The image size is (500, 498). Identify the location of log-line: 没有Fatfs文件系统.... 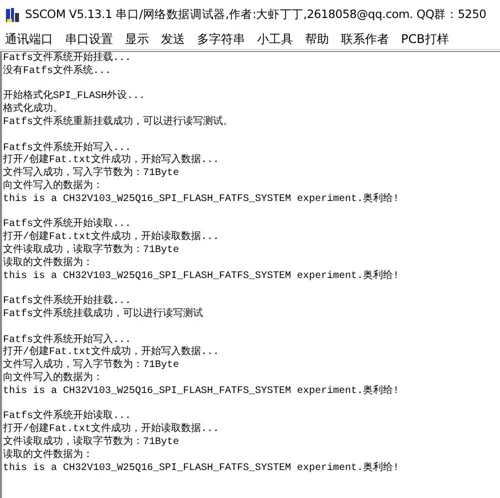
(57, 72).